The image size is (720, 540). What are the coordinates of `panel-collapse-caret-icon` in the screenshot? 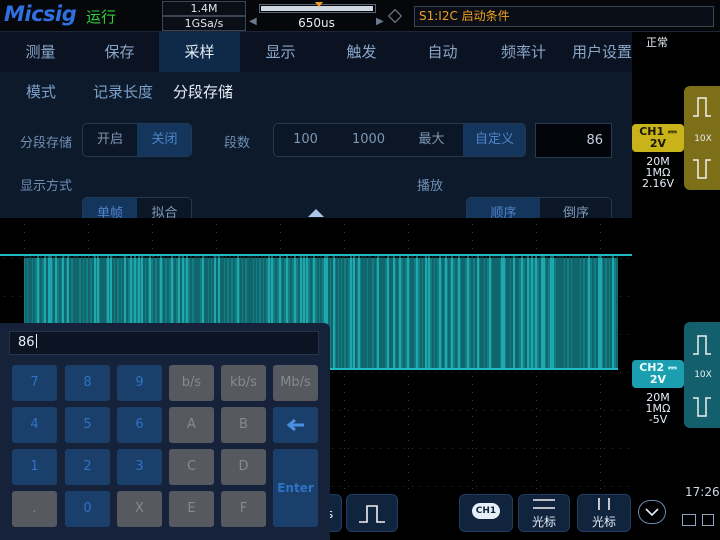 It's located at (316, 213).